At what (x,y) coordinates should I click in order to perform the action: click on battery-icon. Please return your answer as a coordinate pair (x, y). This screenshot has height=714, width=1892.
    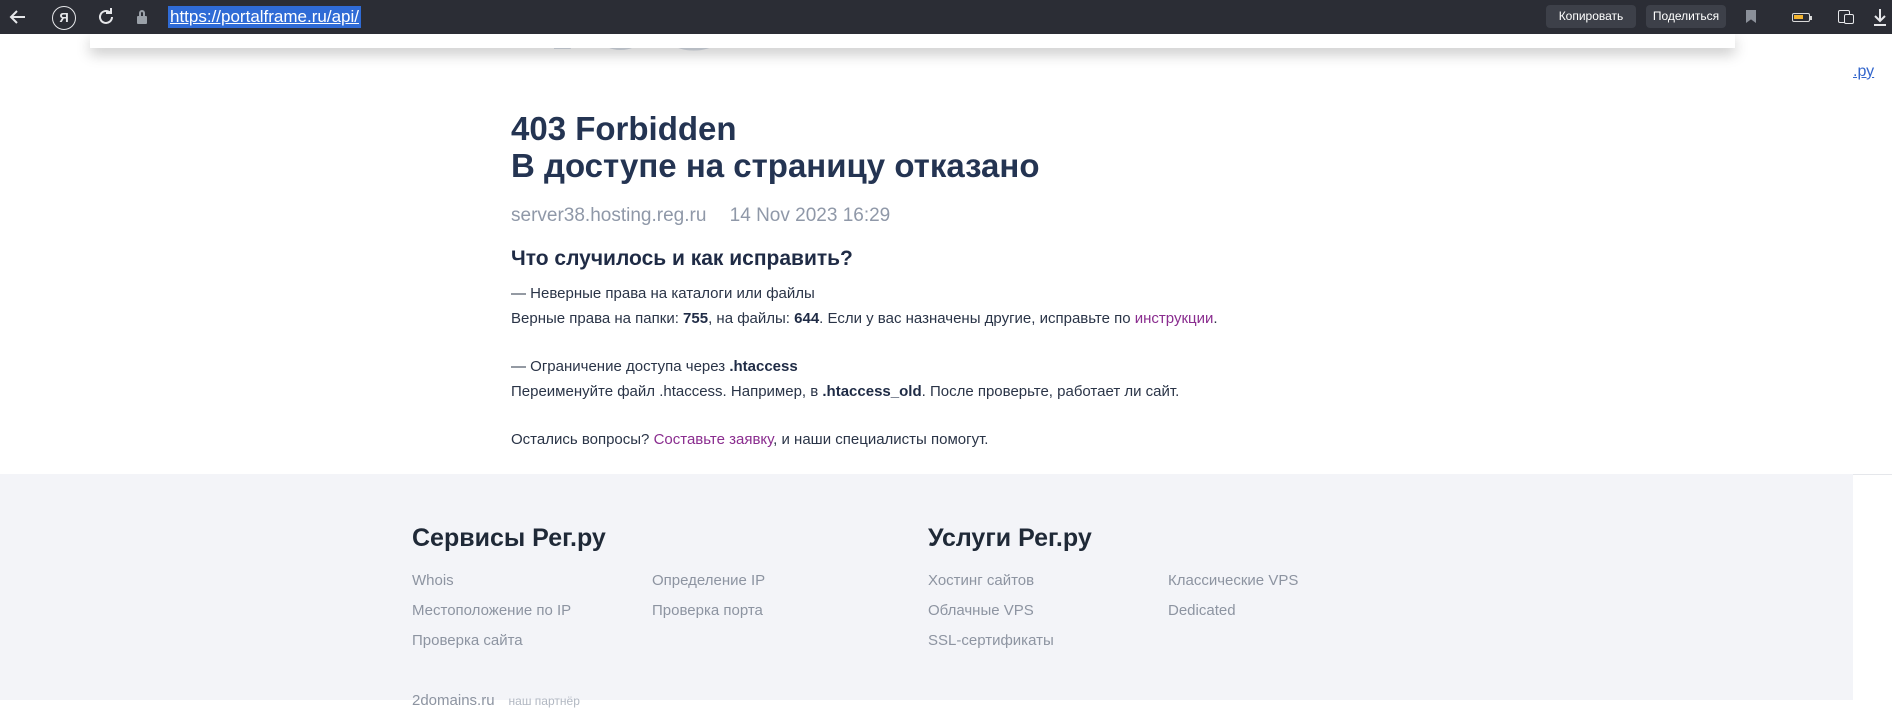
    Looking at the image, I should click on (1803, 17).